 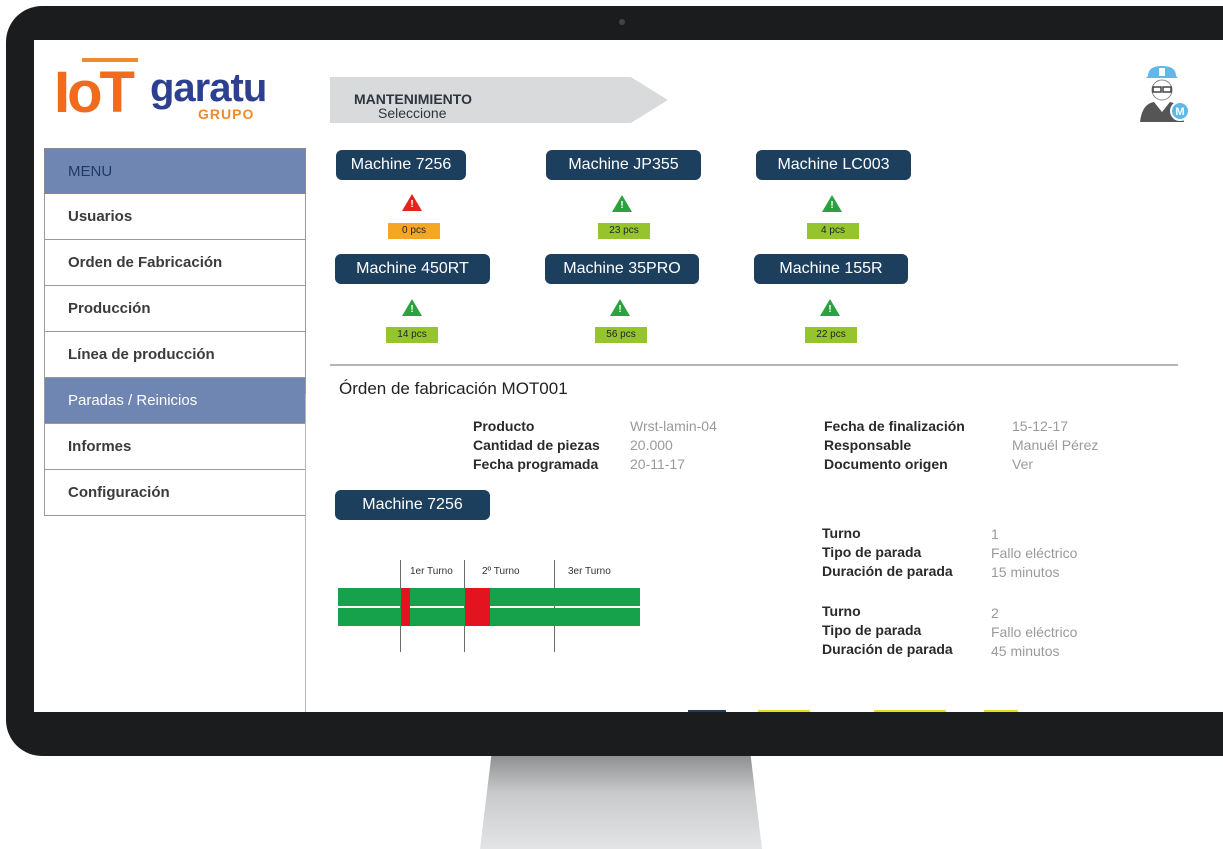 What do you see at coordinates (1022, 464) in the screenshot?
I see `document-link: Ver` at bounding box center [1022, 464].